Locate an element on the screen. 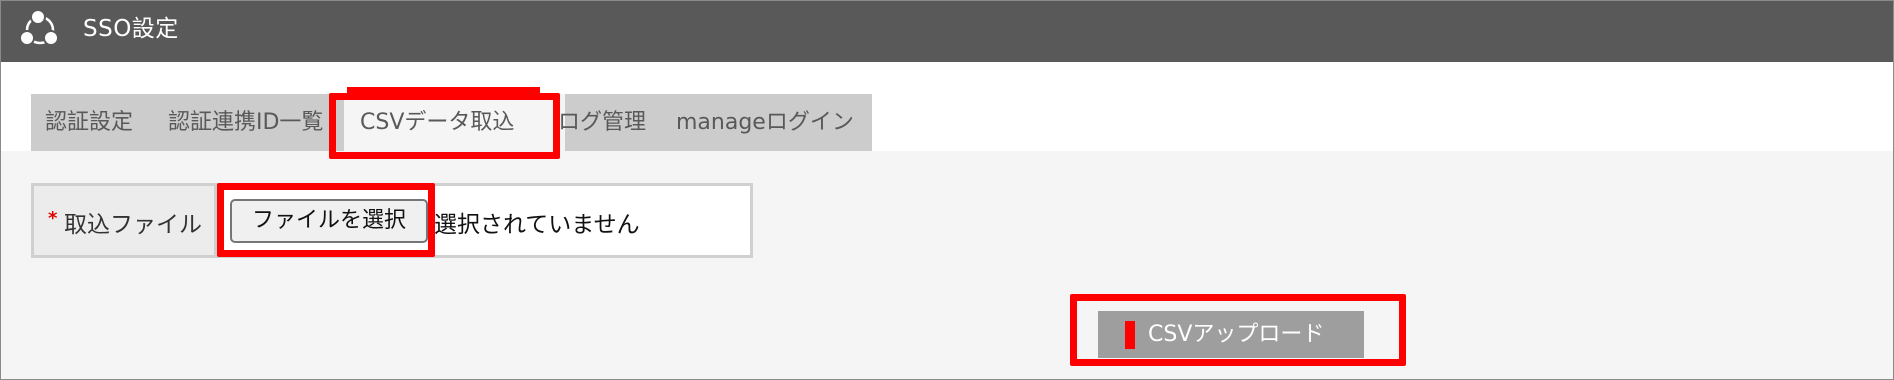 The width and height of the screenshot is (1894, 380). tab-auth-id-list: 認証連携ID一覧 is located at coordinates (245, 122).